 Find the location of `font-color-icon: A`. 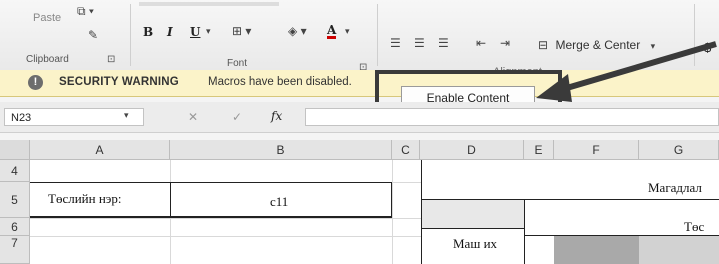

font-color-icon: A is located at coordinates (332, 31).